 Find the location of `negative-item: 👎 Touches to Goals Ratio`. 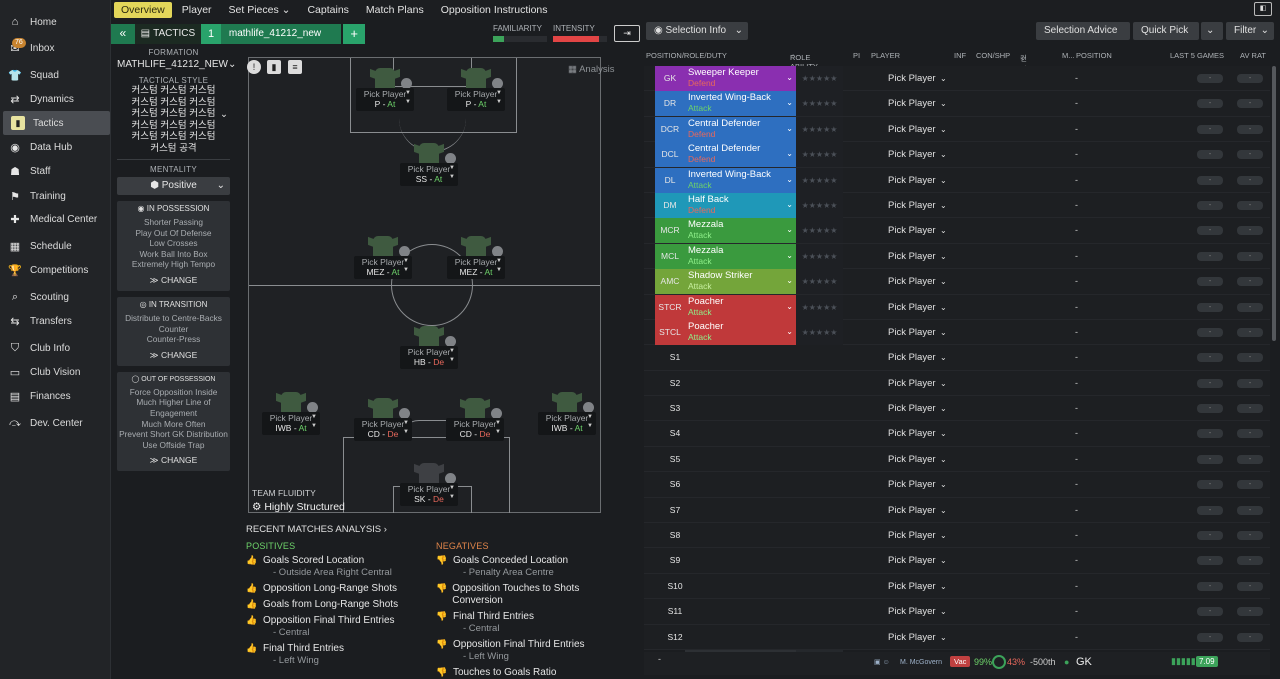

negative-item: 👎 Touches to Goals Ratio is located at coordinates (526, 673).